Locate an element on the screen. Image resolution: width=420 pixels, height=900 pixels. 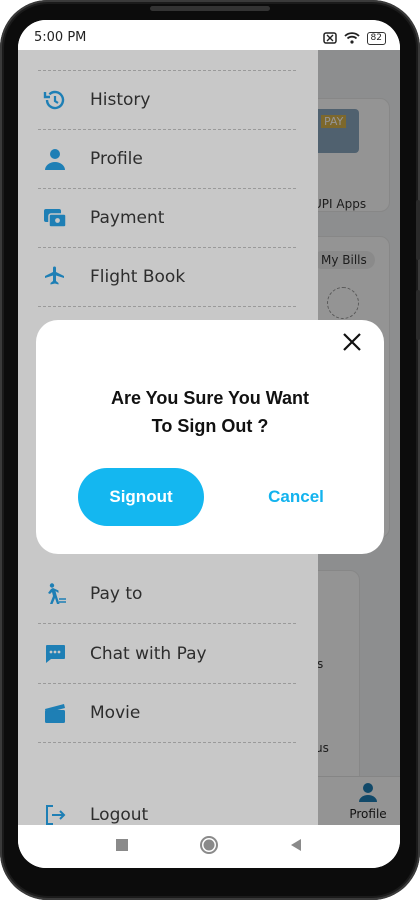
status-bar: 5:00 PM 82 is located at coordinates (209, 35).